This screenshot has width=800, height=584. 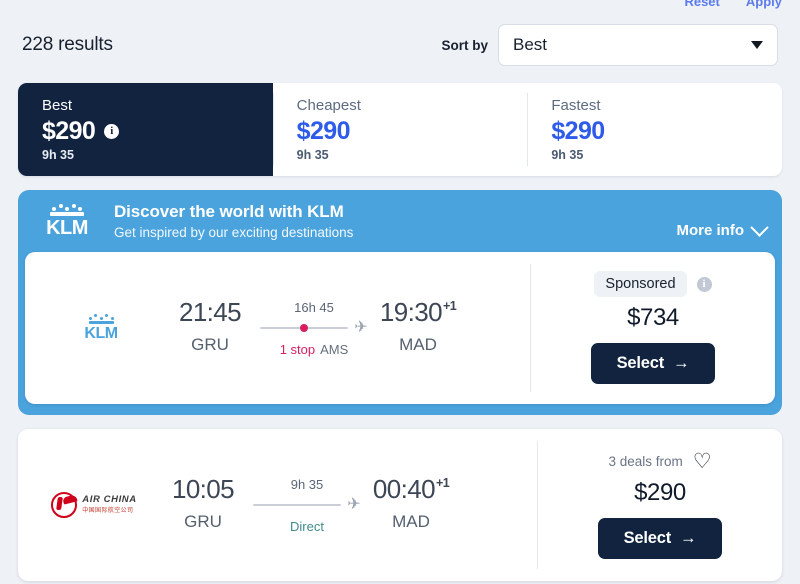 I want to click on tab-cheapest: Cheapest $290 9h 35, so click(x=400, y=129).